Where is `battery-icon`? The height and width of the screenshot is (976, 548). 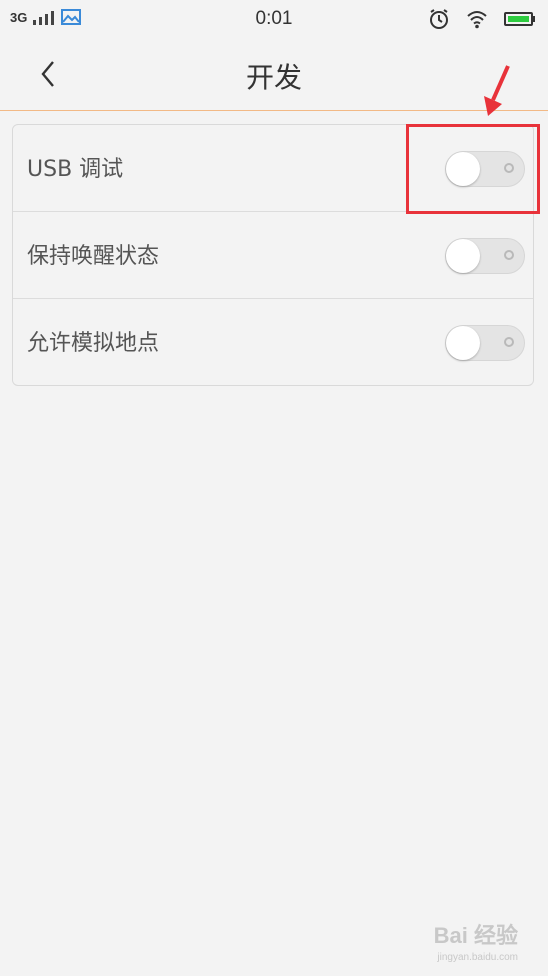
battery-icon is located at coordinates (520, 19).